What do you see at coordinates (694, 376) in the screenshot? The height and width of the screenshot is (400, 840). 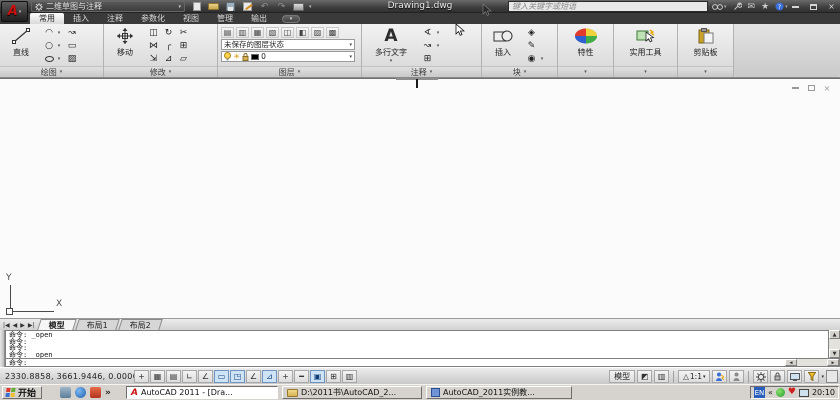 I see `annotation-scale-button: △ 1:1 ▾` at bounding box center [694, 376].